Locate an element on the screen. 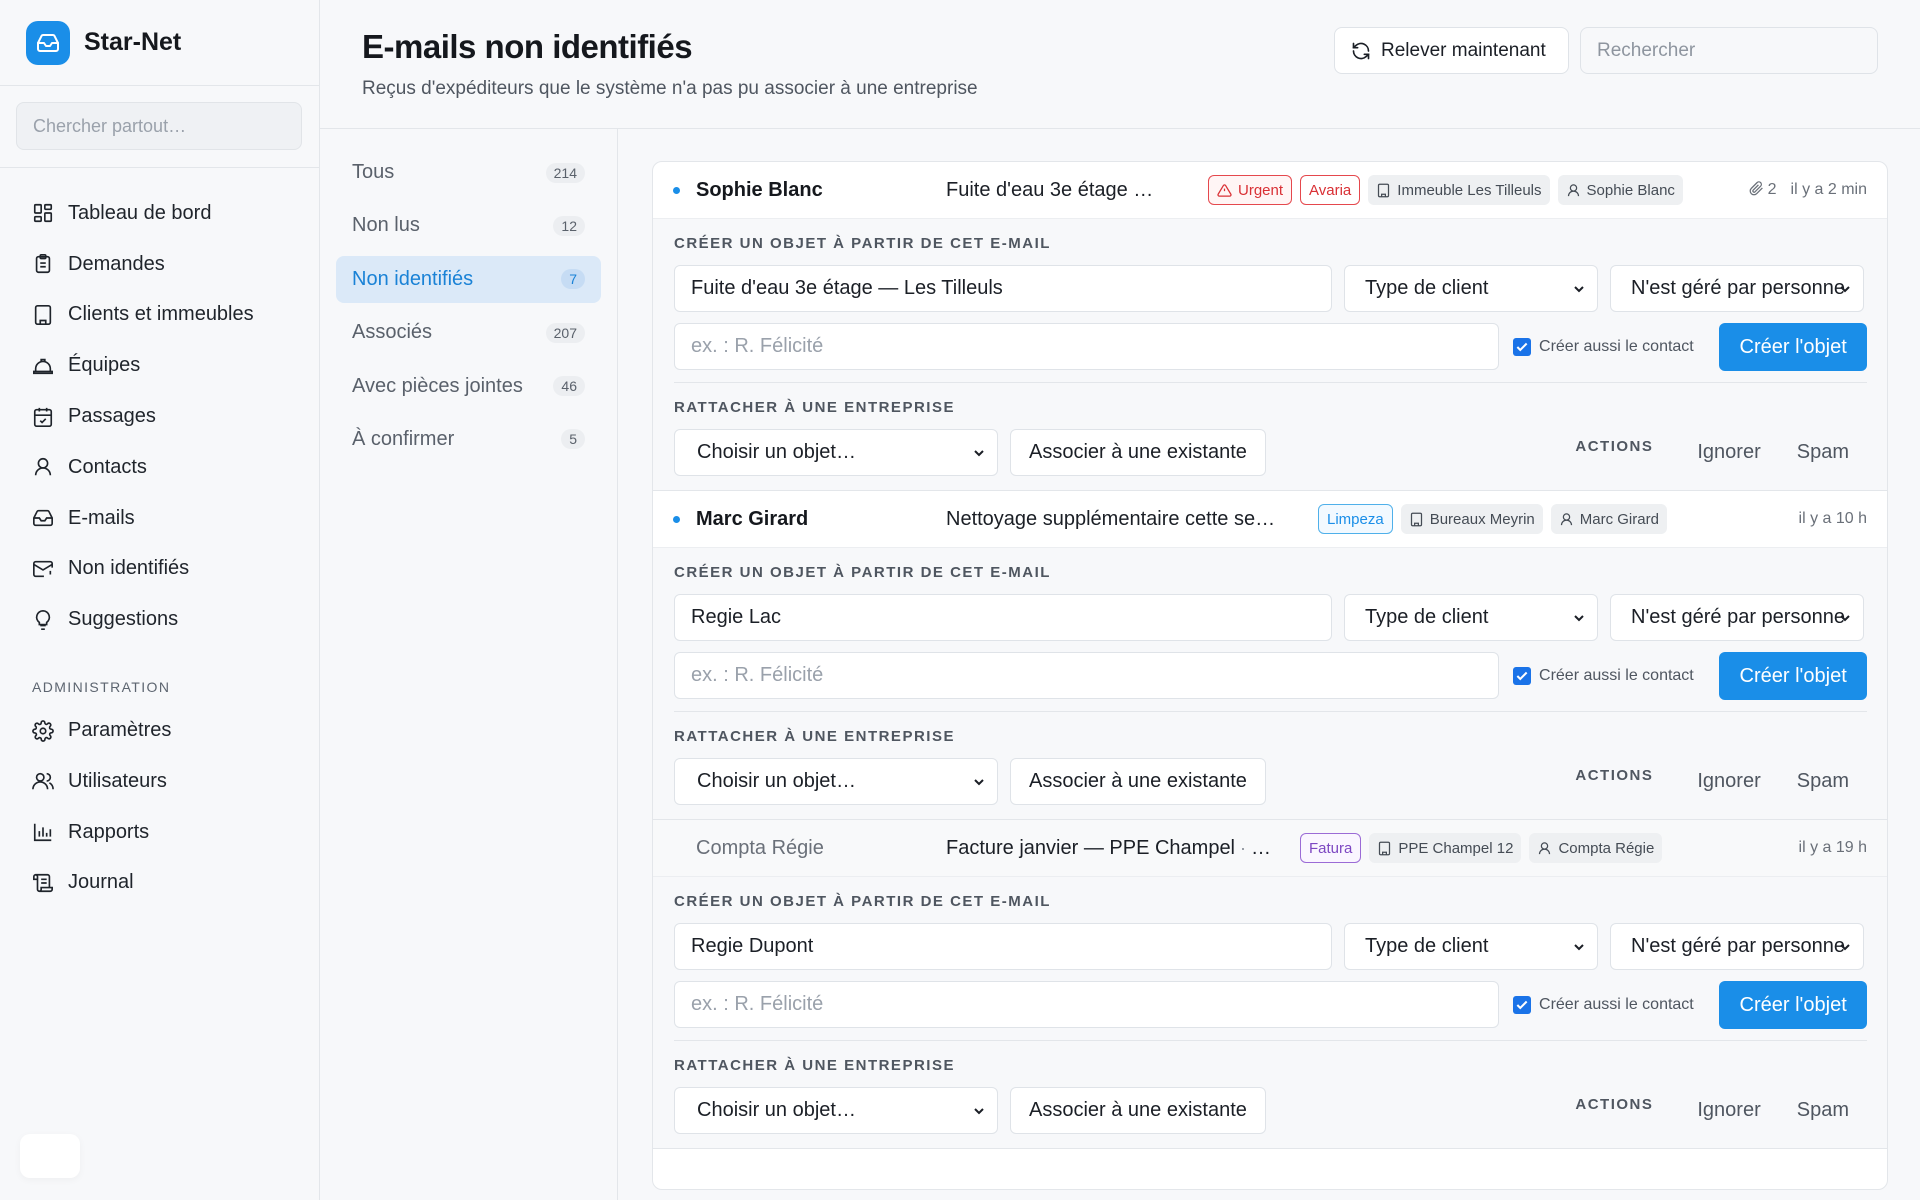 The width and height of the screenshot is (1920, 1200). user-icon is located at coordinates (1545, 847).